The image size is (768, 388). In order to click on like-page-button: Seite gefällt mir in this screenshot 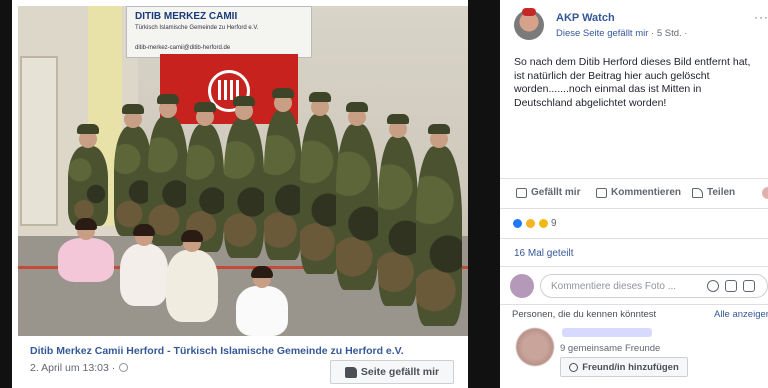, I will do `click(392, 372)`.